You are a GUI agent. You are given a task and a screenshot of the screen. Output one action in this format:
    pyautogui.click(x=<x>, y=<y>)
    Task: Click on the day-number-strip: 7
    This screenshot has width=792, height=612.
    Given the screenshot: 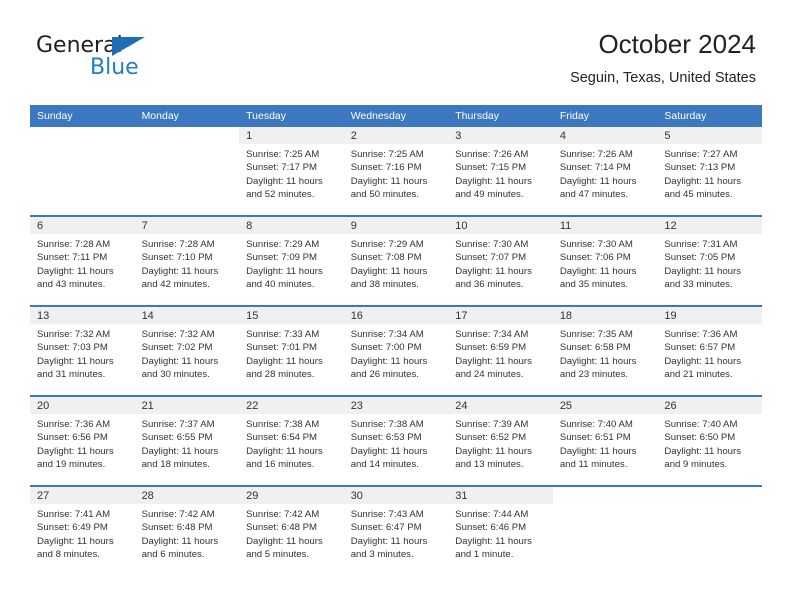 What is the action you would take?
    pyautogui.click(x=187, y=225)
    